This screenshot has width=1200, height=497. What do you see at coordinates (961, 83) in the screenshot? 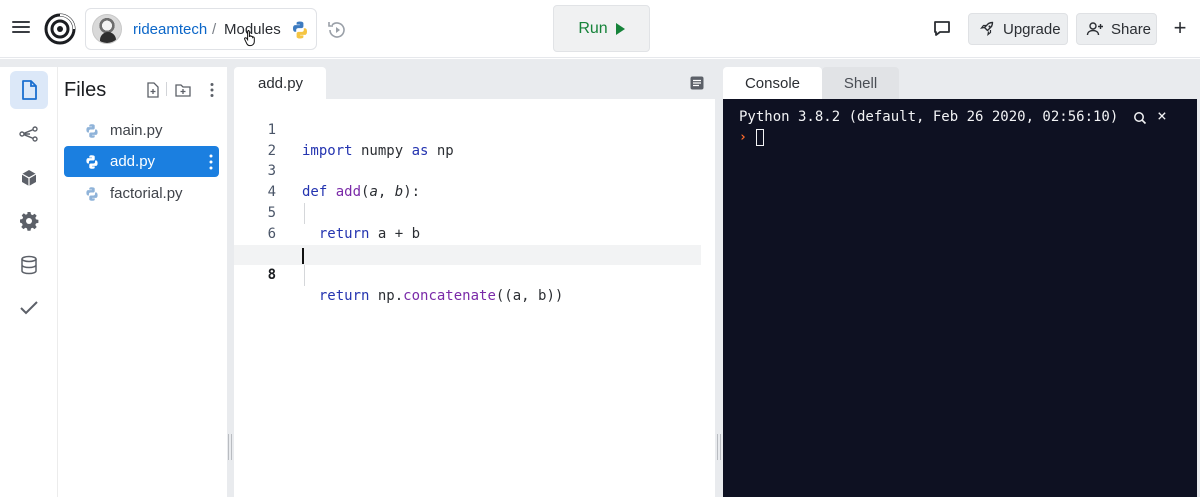
I see `console-tab-bar: Console Shell` at bounding box center [961, 83].